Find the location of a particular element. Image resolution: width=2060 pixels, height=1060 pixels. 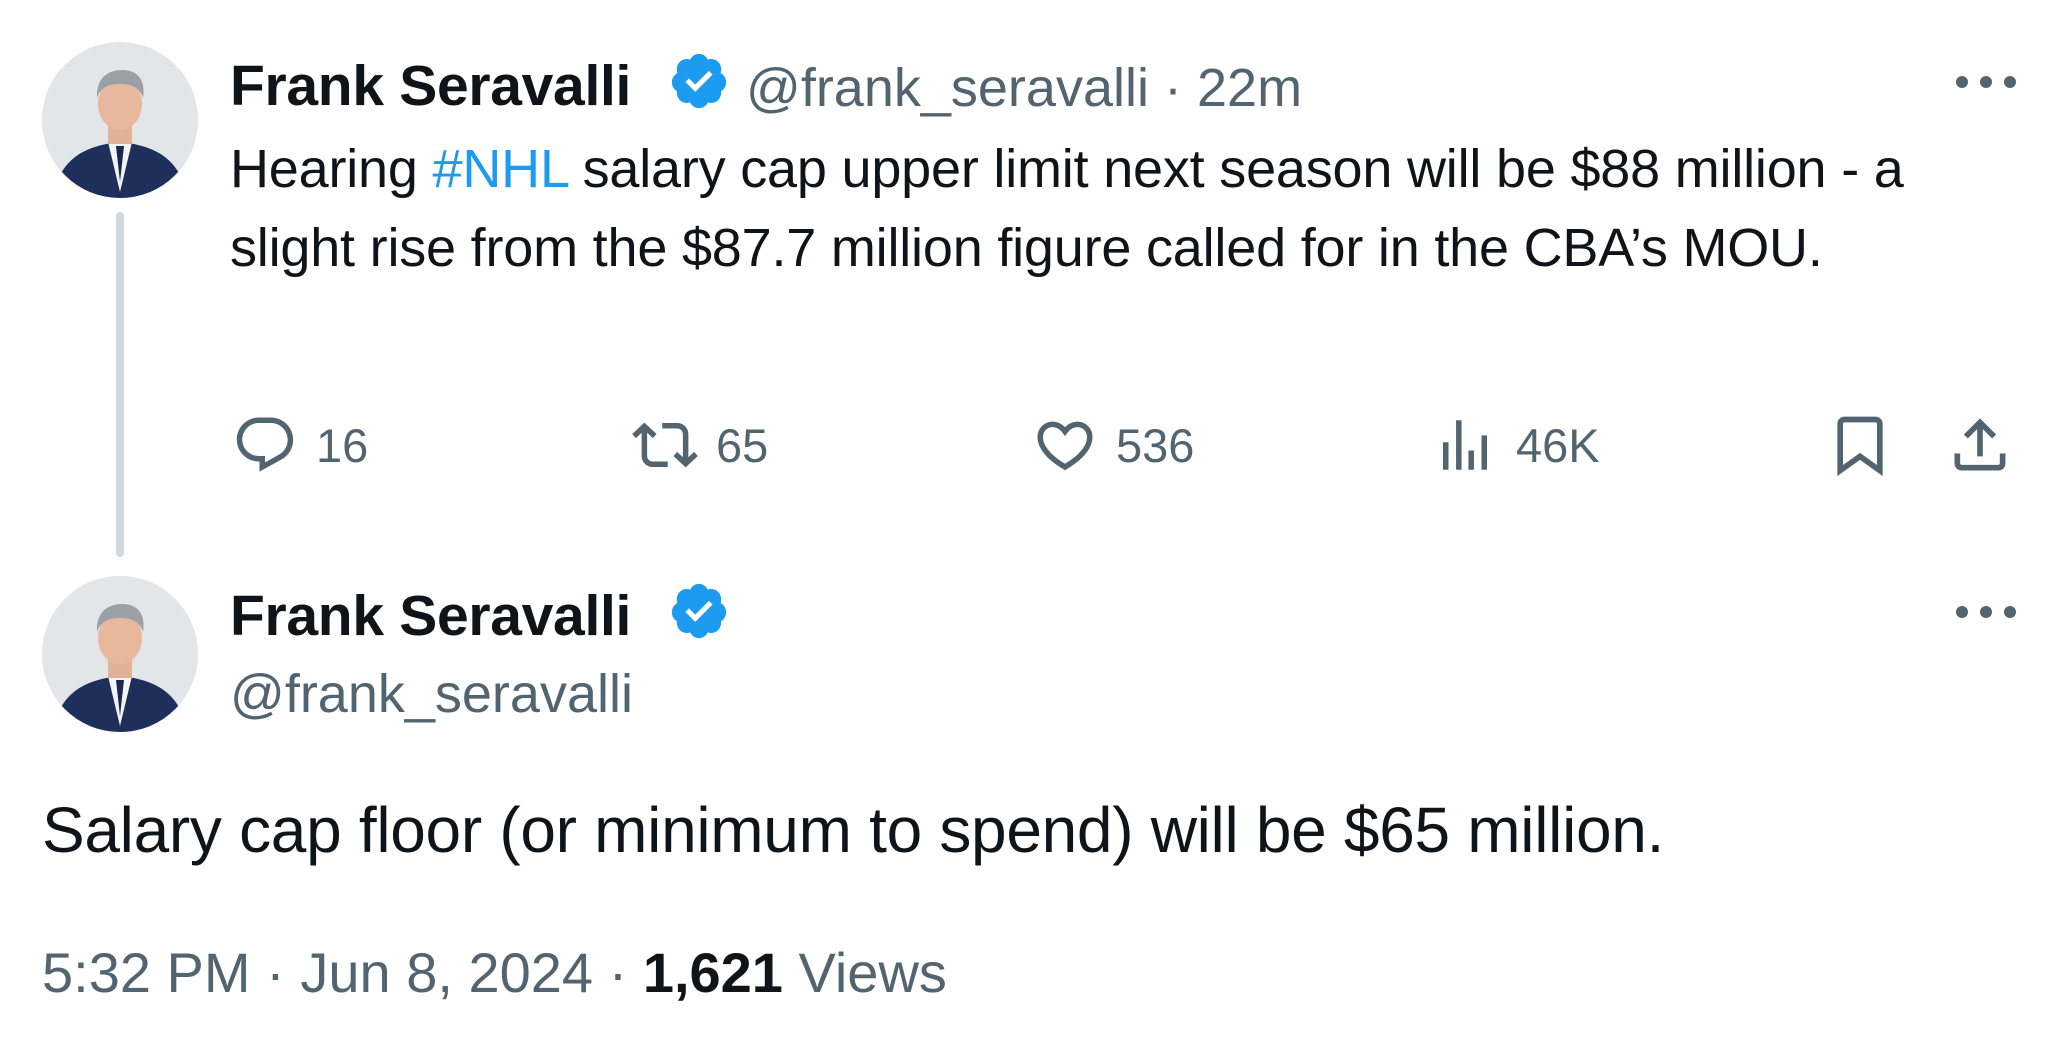

tweet-meta: 5:32 PM · Jun 8, 2024 · 1,621 Views is located at coordinates (494, 973).